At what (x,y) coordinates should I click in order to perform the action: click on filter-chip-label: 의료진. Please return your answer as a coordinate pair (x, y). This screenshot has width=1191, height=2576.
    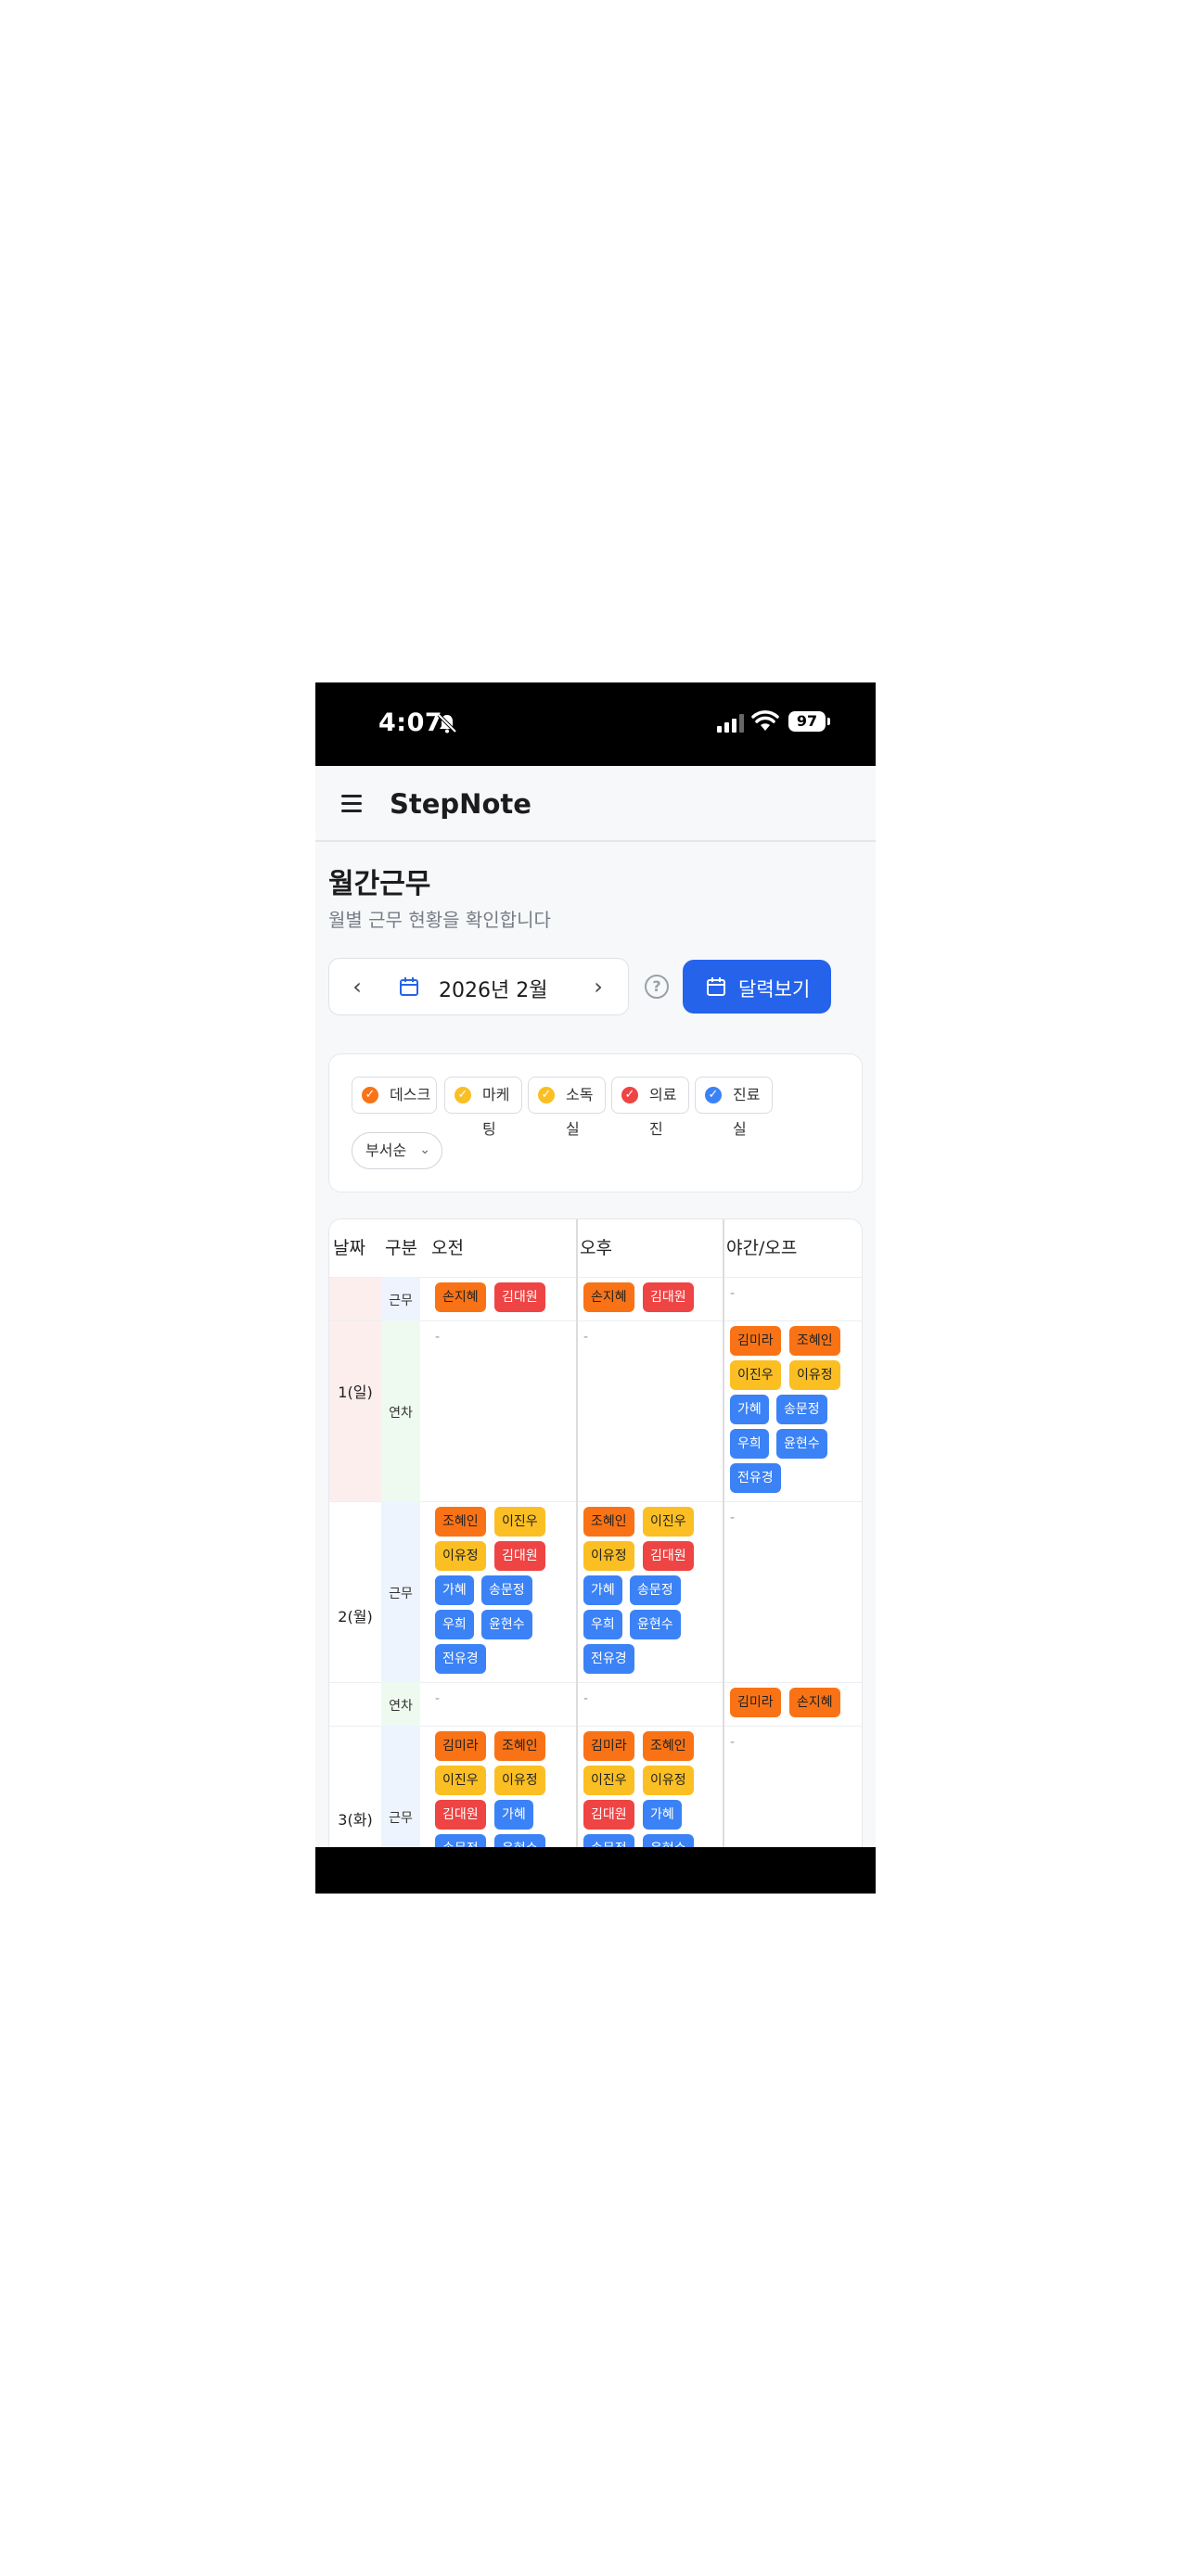
    Looking at the image, I should click on (663, 1112).